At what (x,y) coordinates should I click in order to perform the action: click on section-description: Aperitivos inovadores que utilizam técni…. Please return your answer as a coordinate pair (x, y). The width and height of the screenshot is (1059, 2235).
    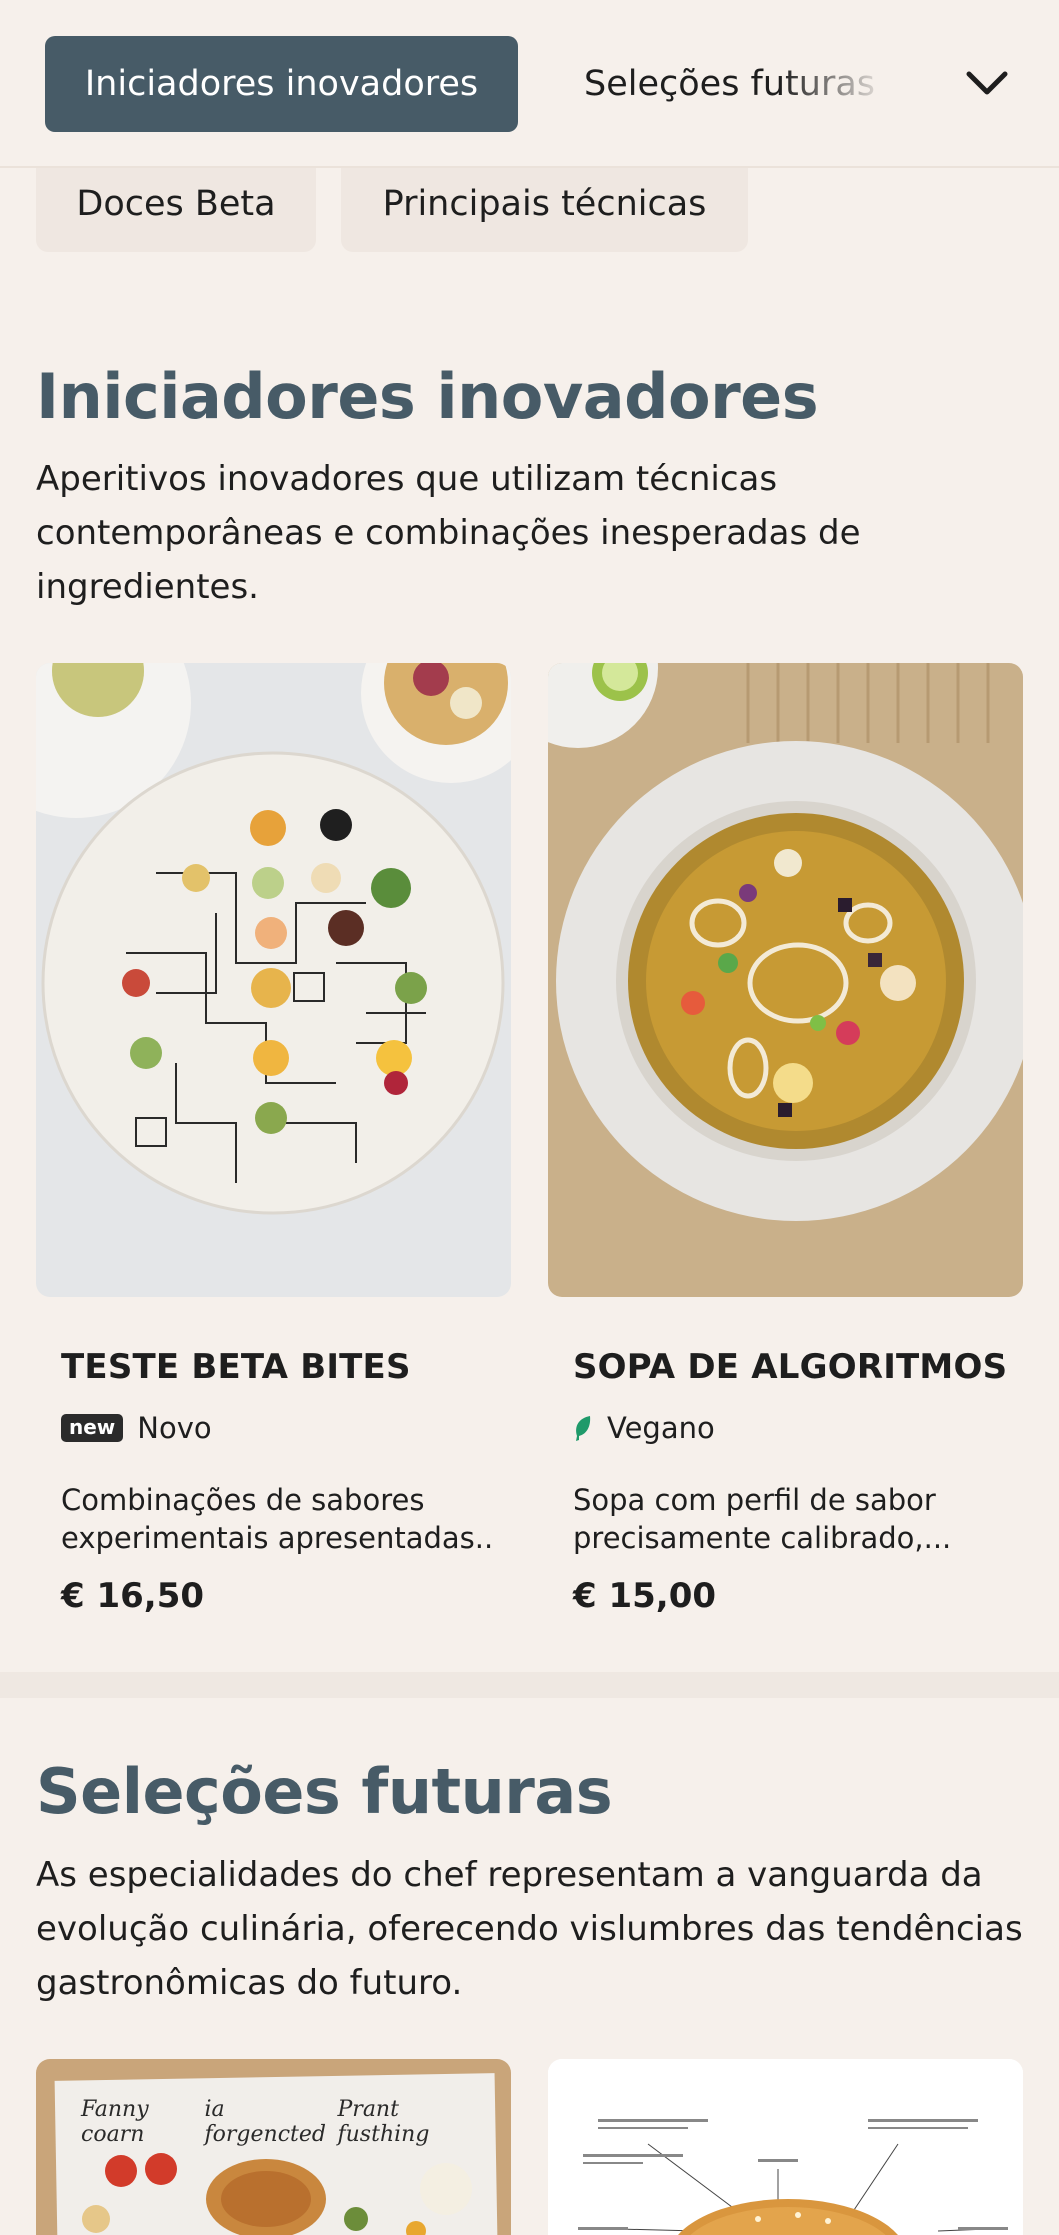
    Looking at the image, I should click on (531, 533).